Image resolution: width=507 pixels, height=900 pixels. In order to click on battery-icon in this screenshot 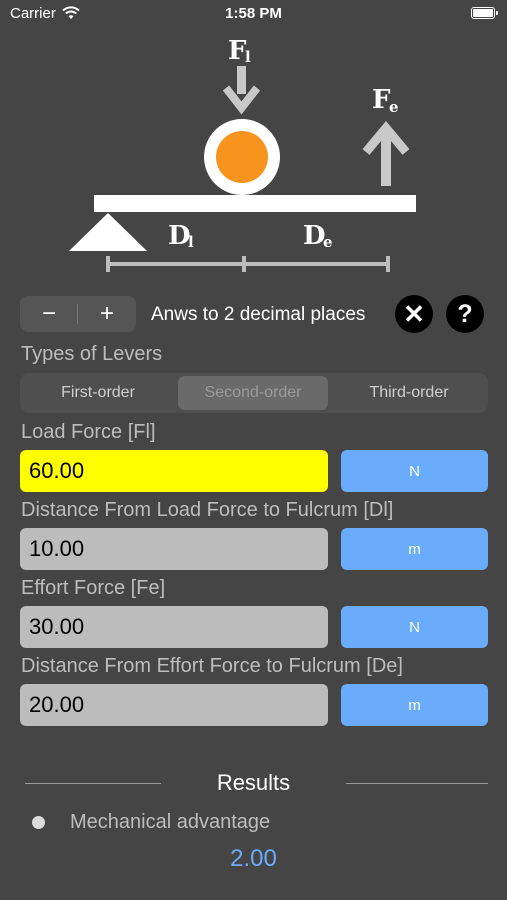, I will do `click(484, 13)`.